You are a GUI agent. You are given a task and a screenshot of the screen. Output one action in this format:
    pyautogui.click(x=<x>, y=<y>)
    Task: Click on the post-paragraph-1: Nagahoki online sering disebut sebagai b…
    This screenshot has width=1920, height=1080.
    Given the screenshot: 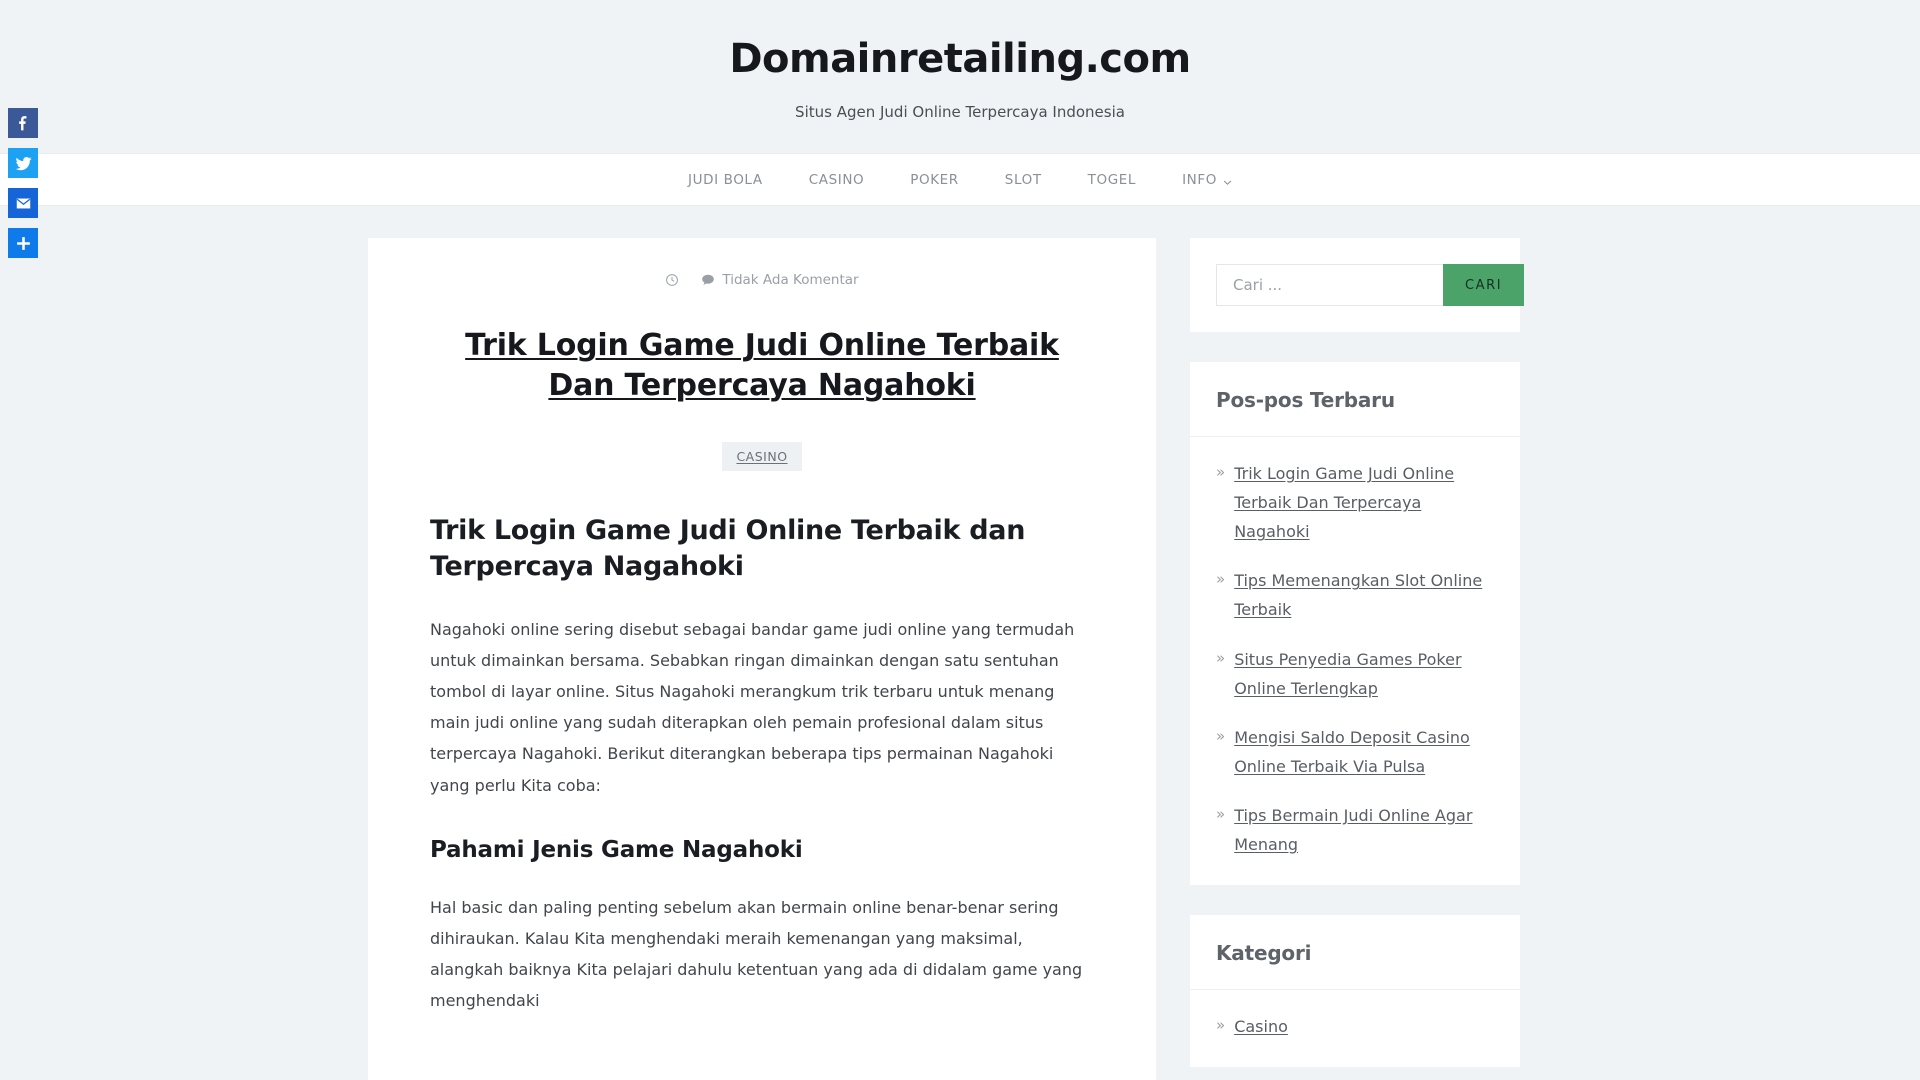 What is the action you would take?
    pyautogui.click(x=752, y=707)
    